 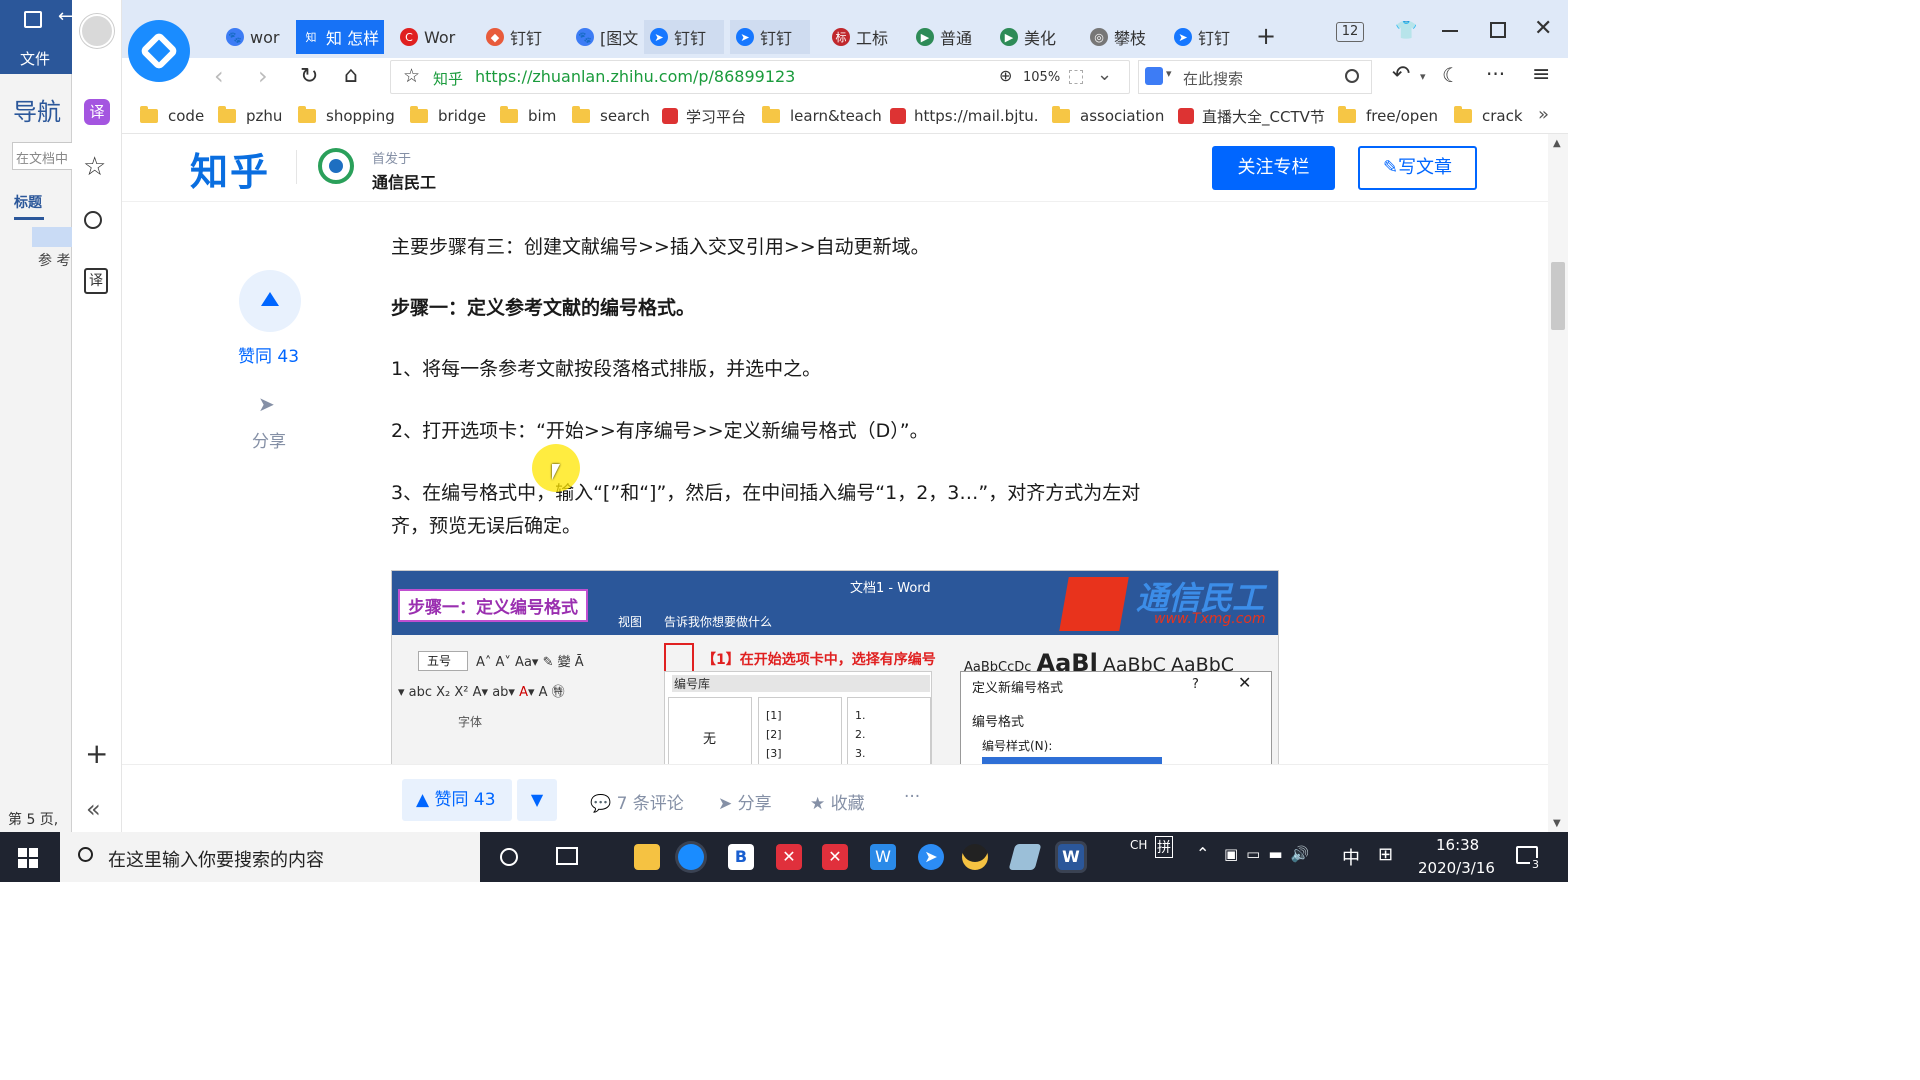 What do you see at coordinates (457, 800) in the screenshot?
I see `action-upvote-button: ▲ 赞同 43` at bounding box center [457, 800].